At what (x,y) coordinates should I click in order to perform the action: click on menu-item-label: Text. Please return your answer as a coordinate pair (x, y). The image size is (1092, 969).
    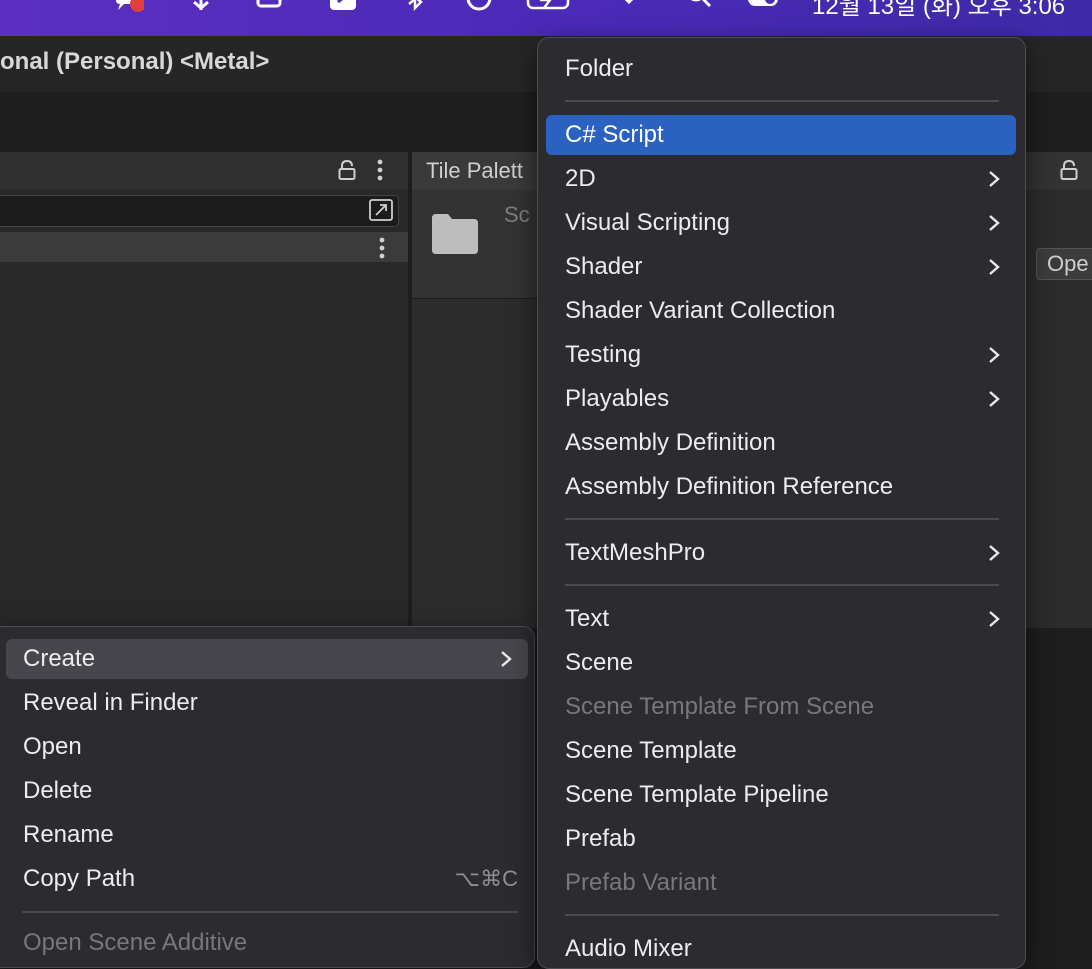
    Looking at the image, I should click on (587, 618).